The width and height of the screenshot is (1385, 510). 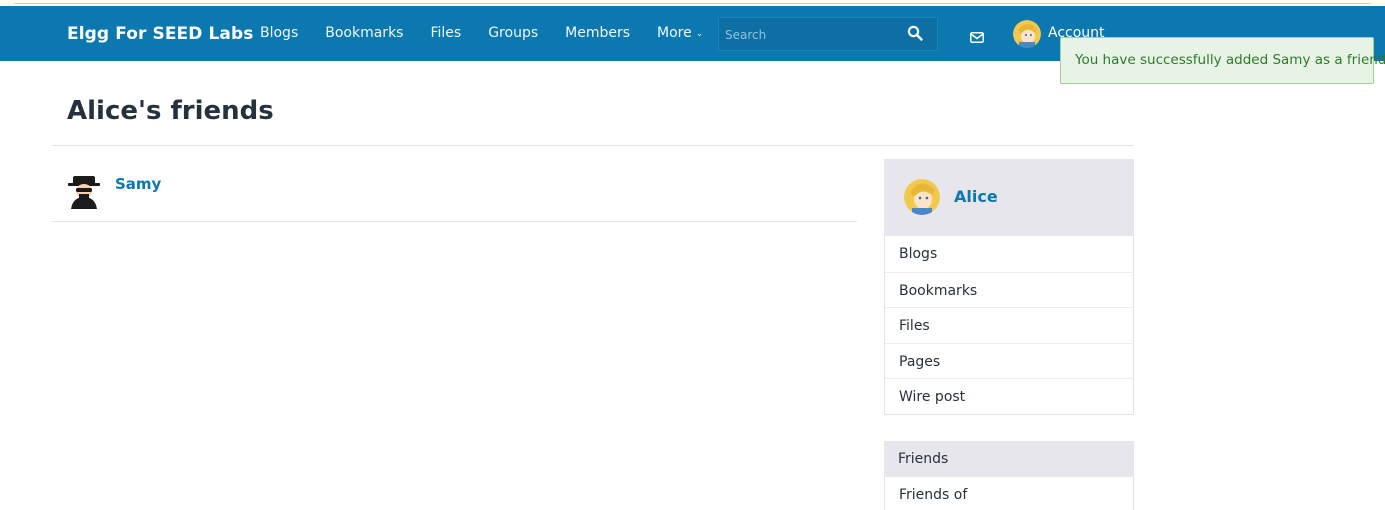 I want to click on friends-menu: Friends Friends of, so click(x=1009, y=475).